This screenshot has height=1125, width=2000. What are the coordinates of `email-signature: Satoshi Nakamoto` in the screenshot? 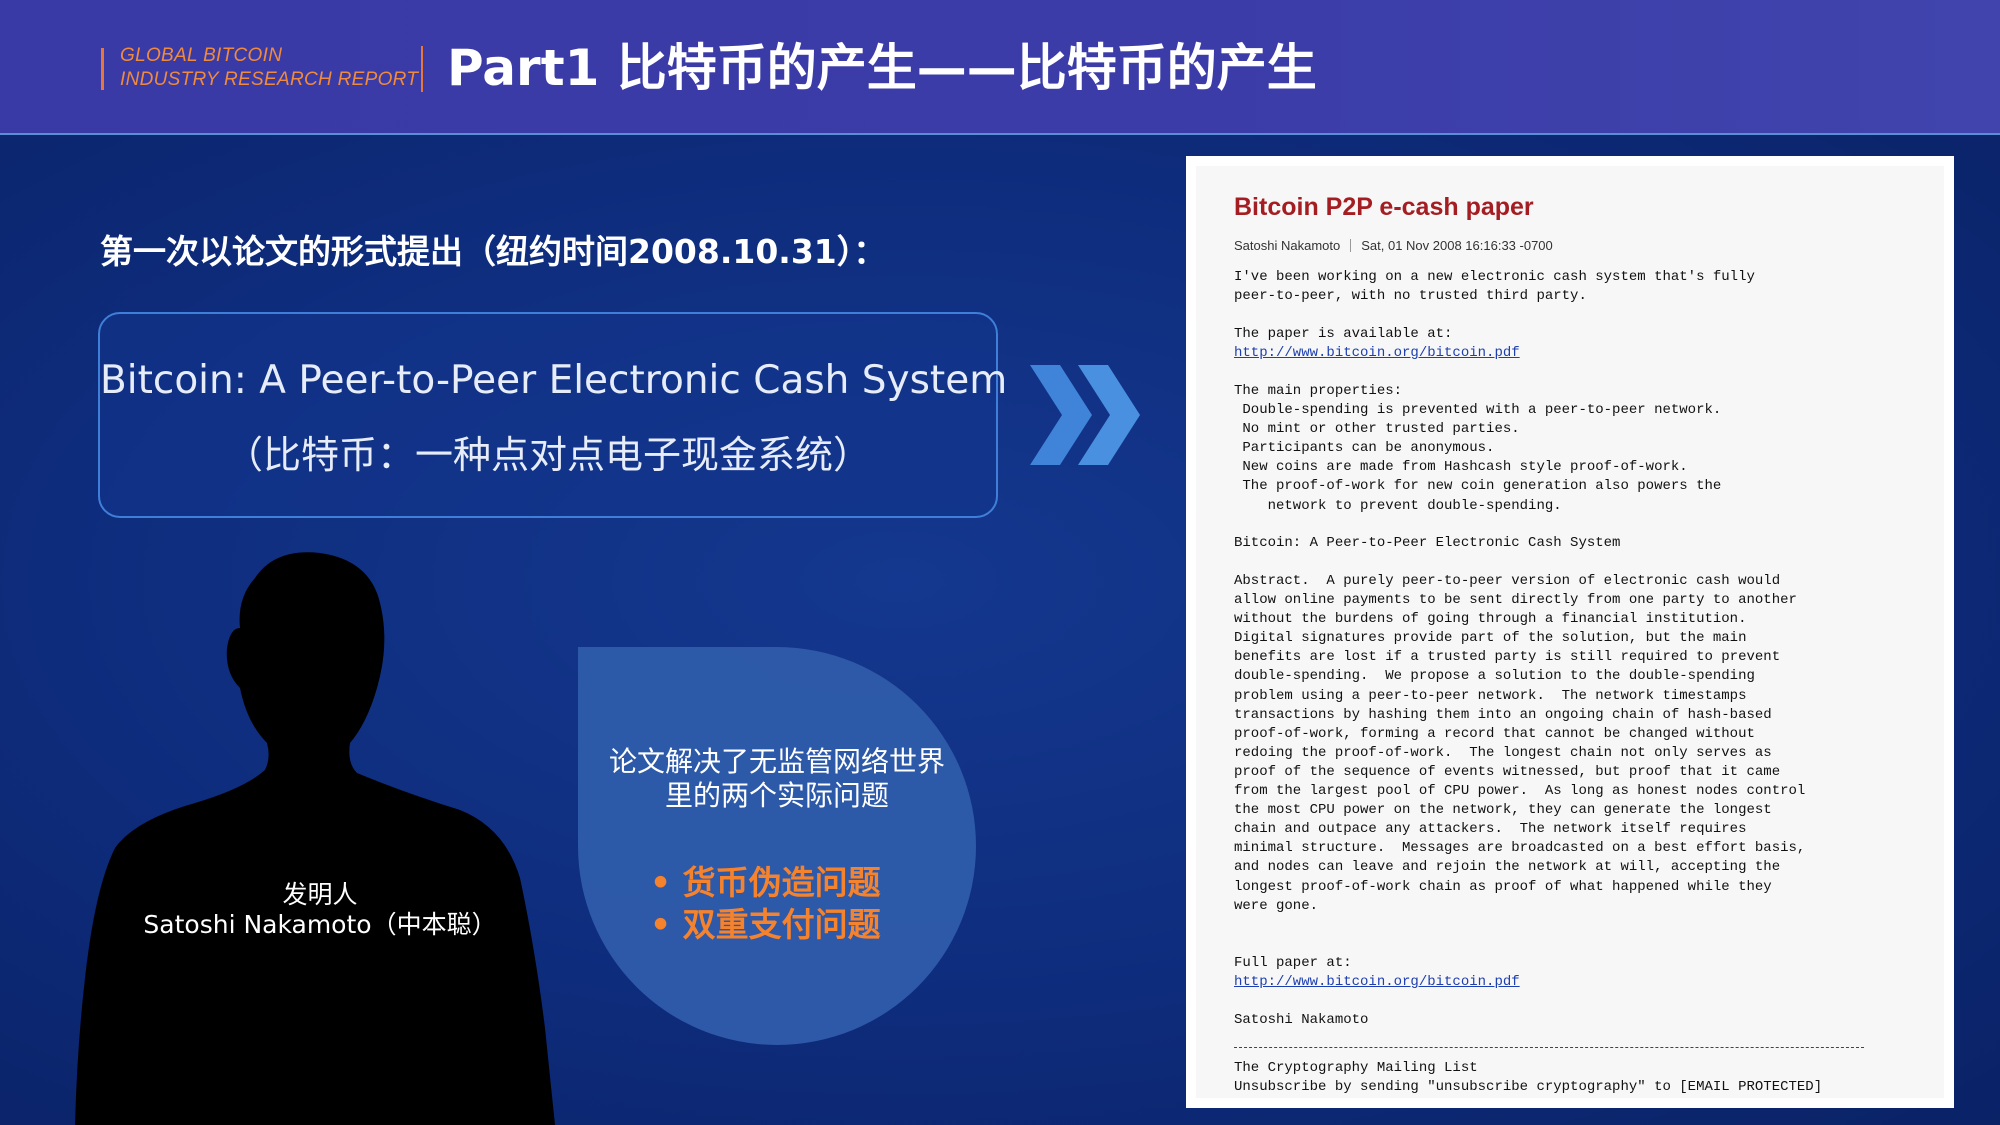 It's located at (1301, 1020).